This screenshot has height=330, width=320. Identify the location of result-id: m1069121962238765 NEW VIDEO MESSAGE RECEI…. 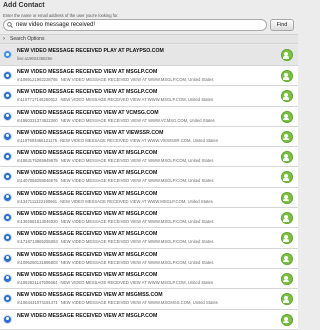
(115, 79).